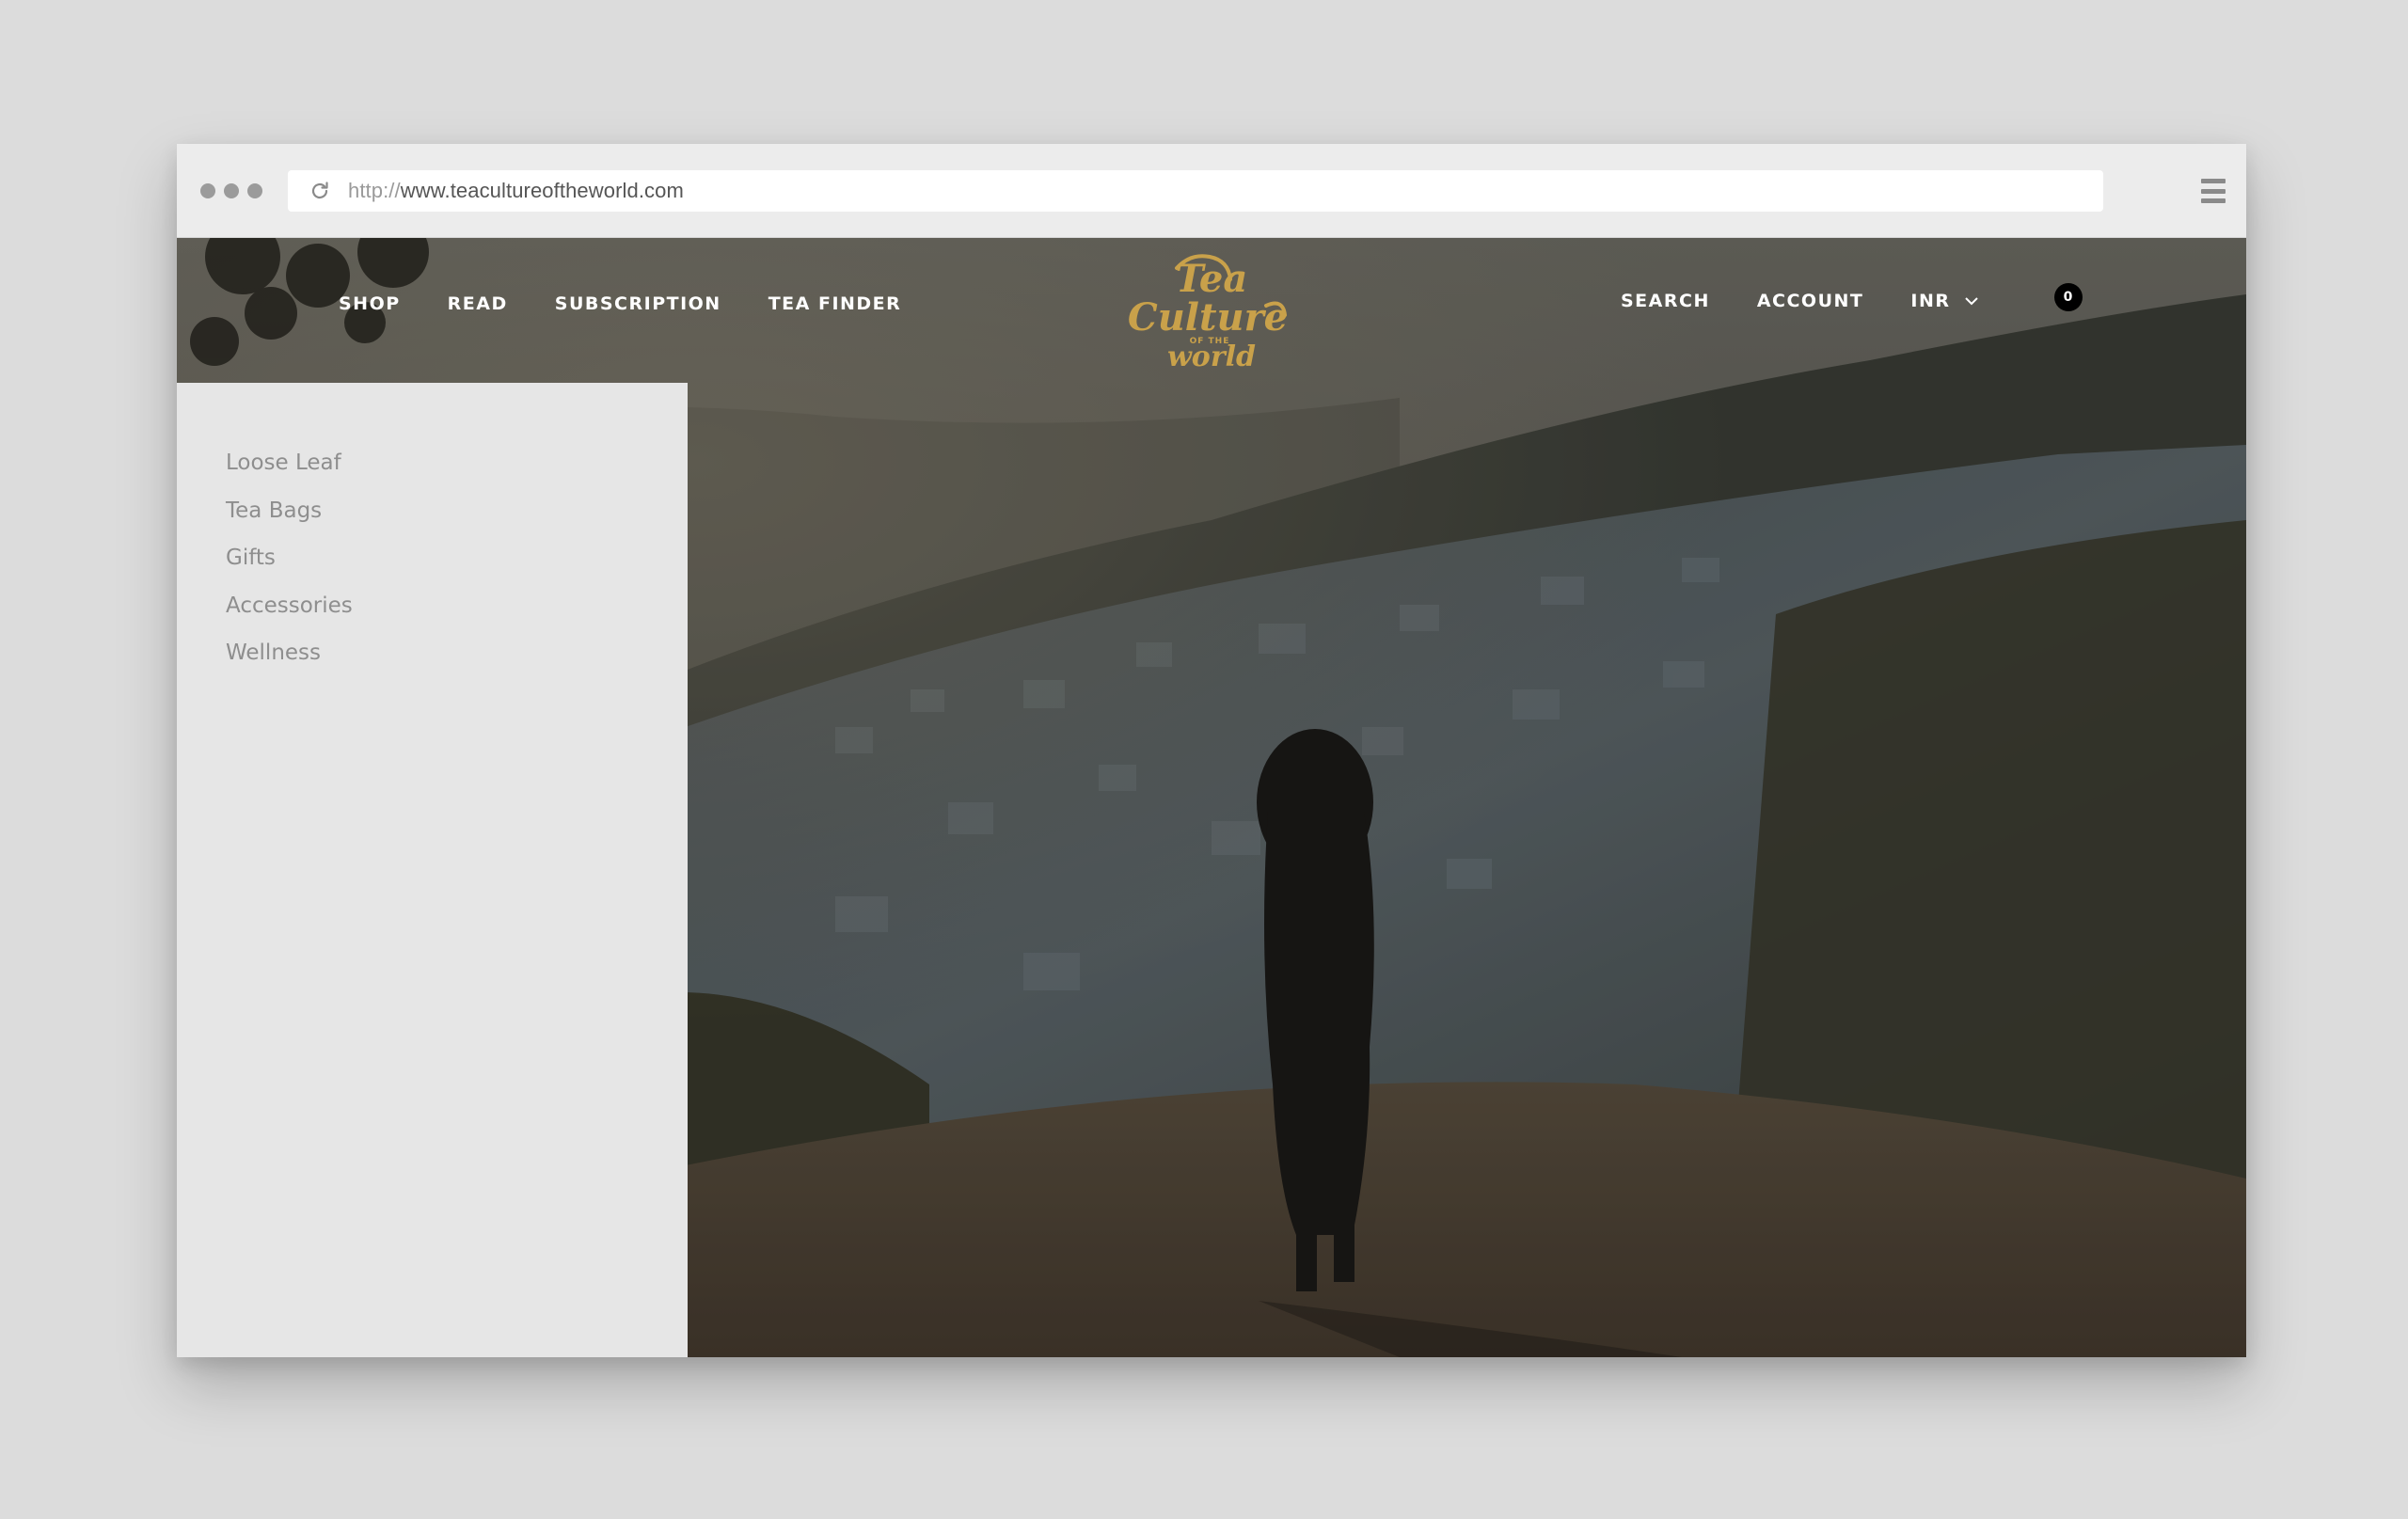 Image resolution: width=2408 pixels, height=1519 pixels. I want to click on currency-label: INR, so click(1931, 301).